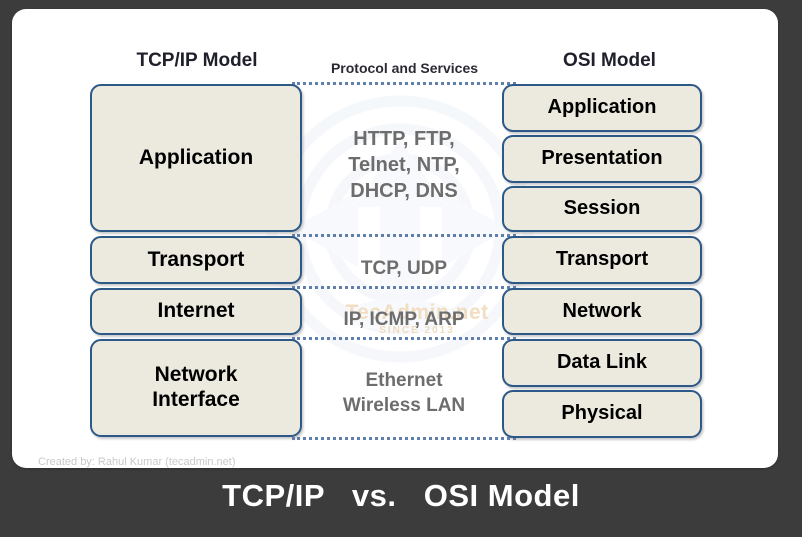  I want to click on protocol-label-network-interface: Ethernet Wireless LAN, so click(404, 393).